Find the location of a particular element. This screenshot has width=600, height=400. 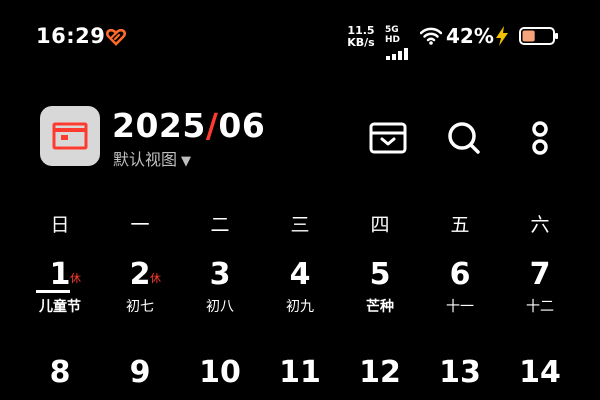

view-label: 默认视图 is located at coordinates (145, 159).